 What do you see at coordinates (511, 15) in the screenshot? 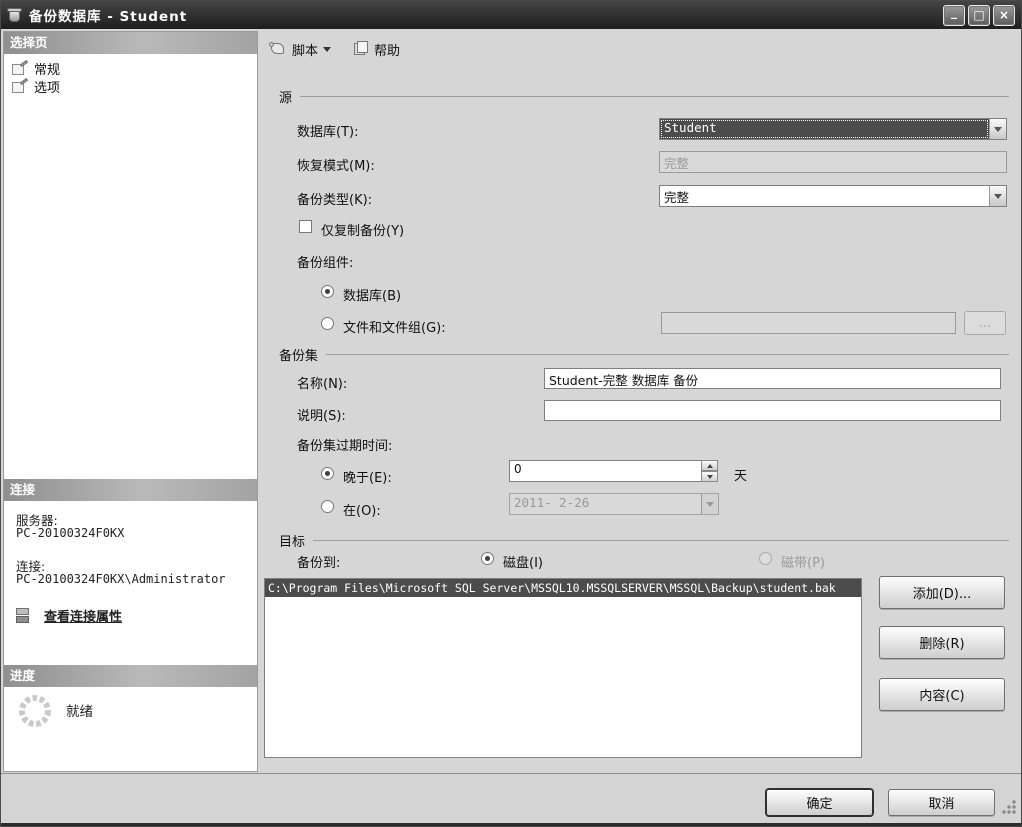
I see `title-bar: 备份数据库 - Student _ □ ×` at bounding box center [511, 15].